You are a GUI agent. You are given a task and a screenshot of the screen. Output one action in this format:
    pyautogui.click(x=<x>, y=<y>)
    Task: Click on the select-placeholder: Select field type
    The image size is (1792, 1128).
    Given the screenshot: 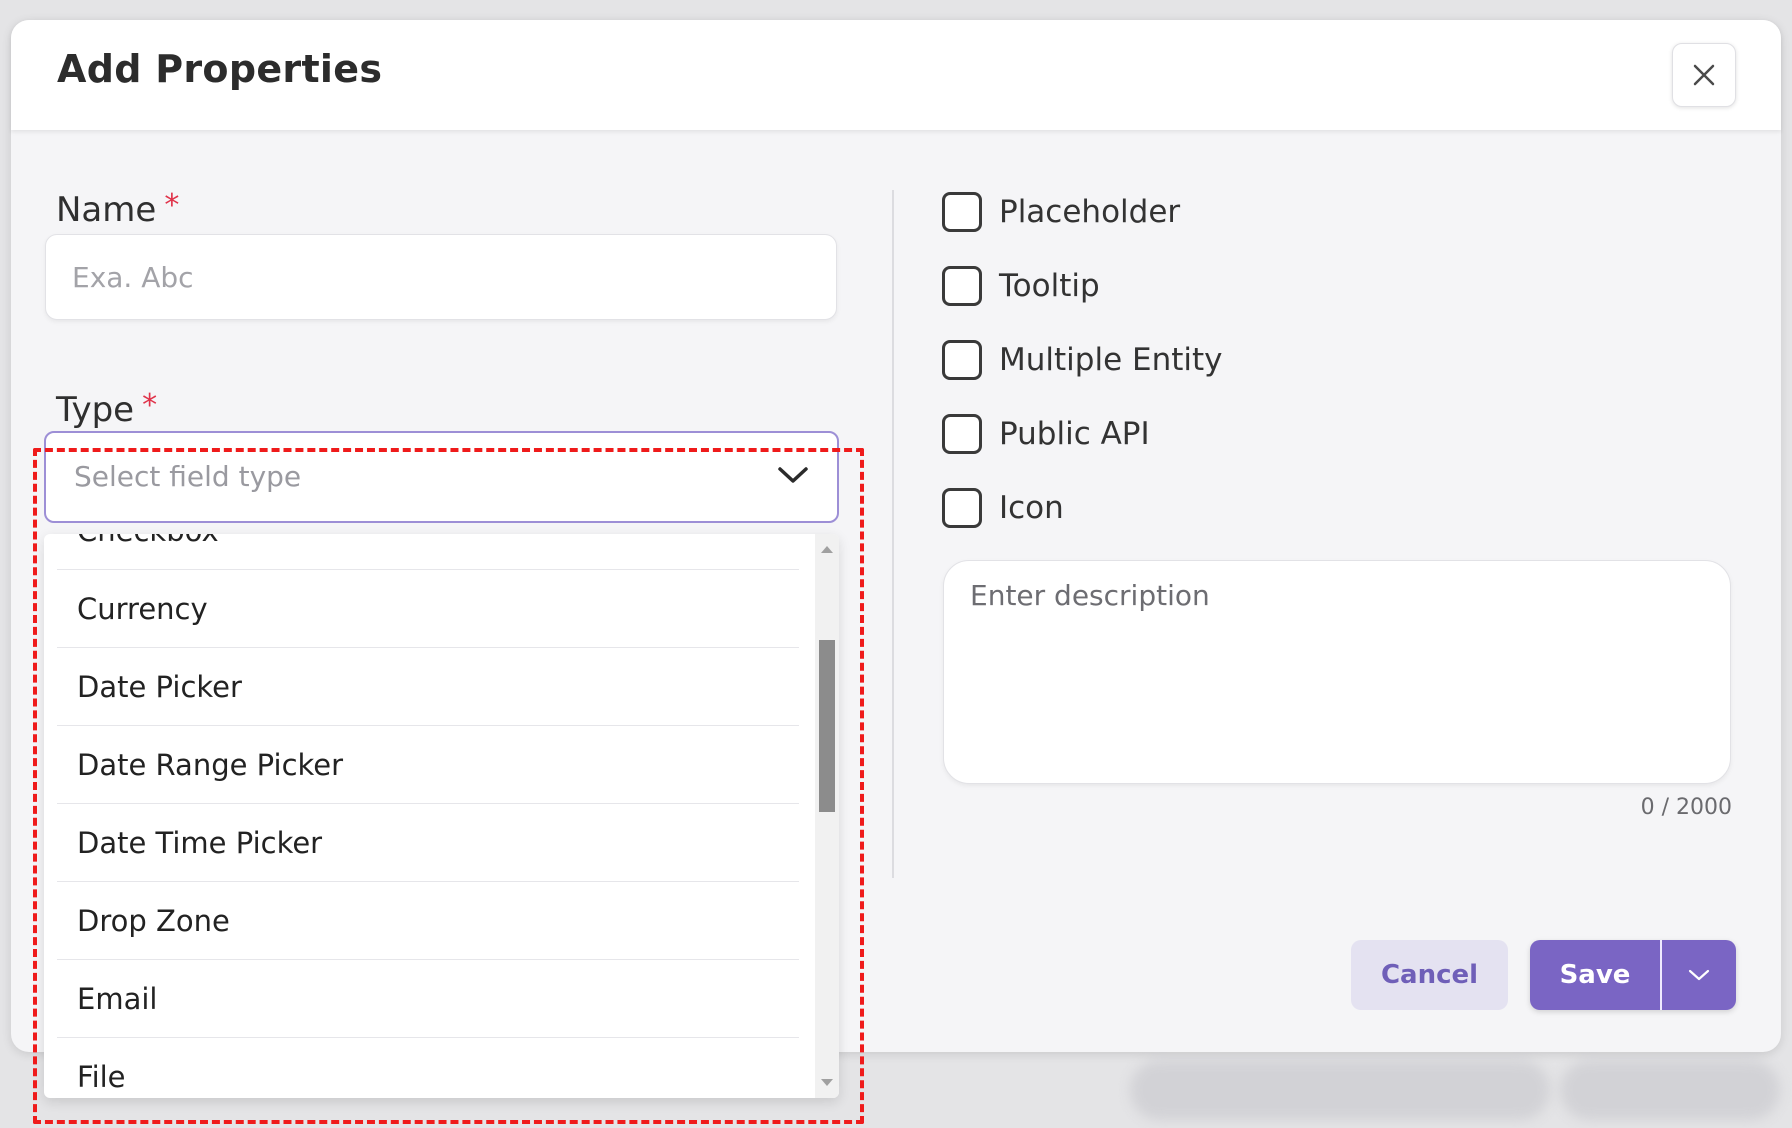 What is the action you would take?
    pyautogui.click(x=188, y=476)
    